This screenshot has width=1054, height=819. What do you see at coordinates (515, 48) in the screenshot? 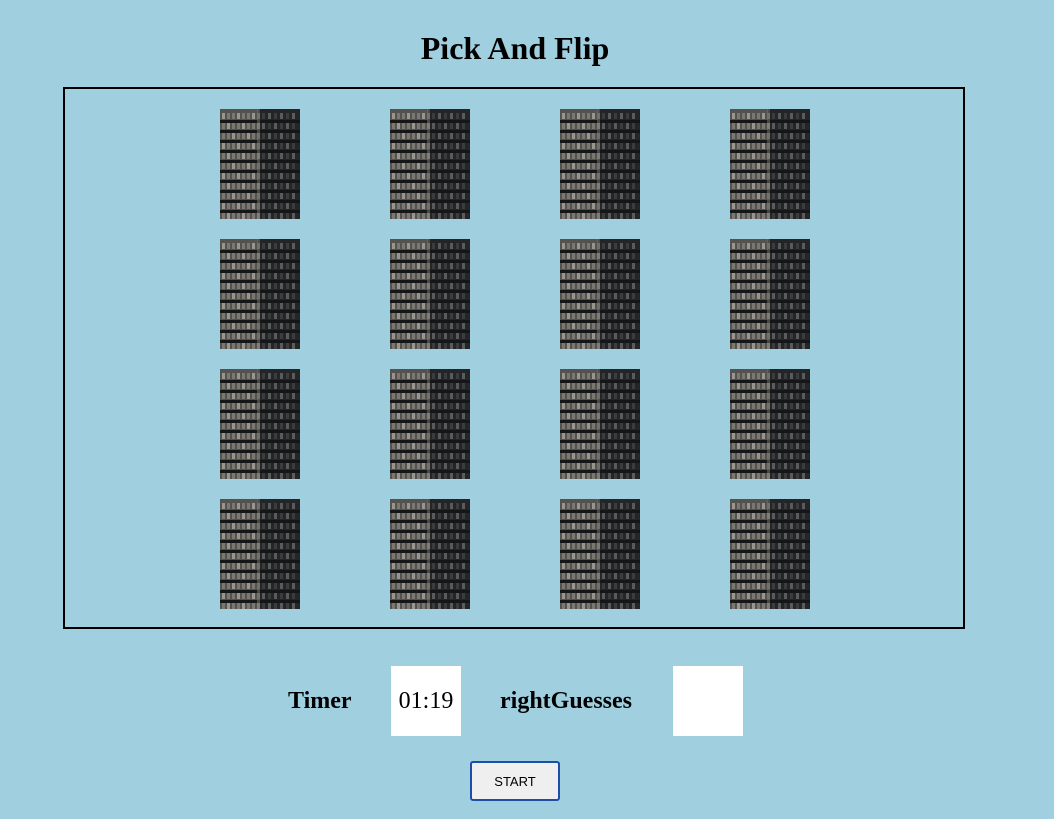
I see `page-title: Pick And Flip` at bounding box center [515, 48].